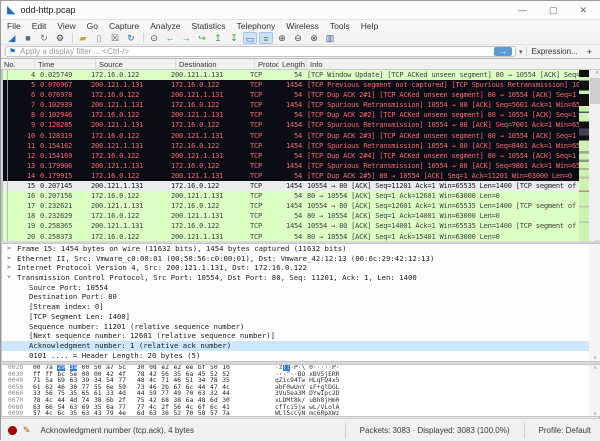  Describe the element at coordinates (202, 413) in the screenshot. I see `hex-byte: 58` at that location.